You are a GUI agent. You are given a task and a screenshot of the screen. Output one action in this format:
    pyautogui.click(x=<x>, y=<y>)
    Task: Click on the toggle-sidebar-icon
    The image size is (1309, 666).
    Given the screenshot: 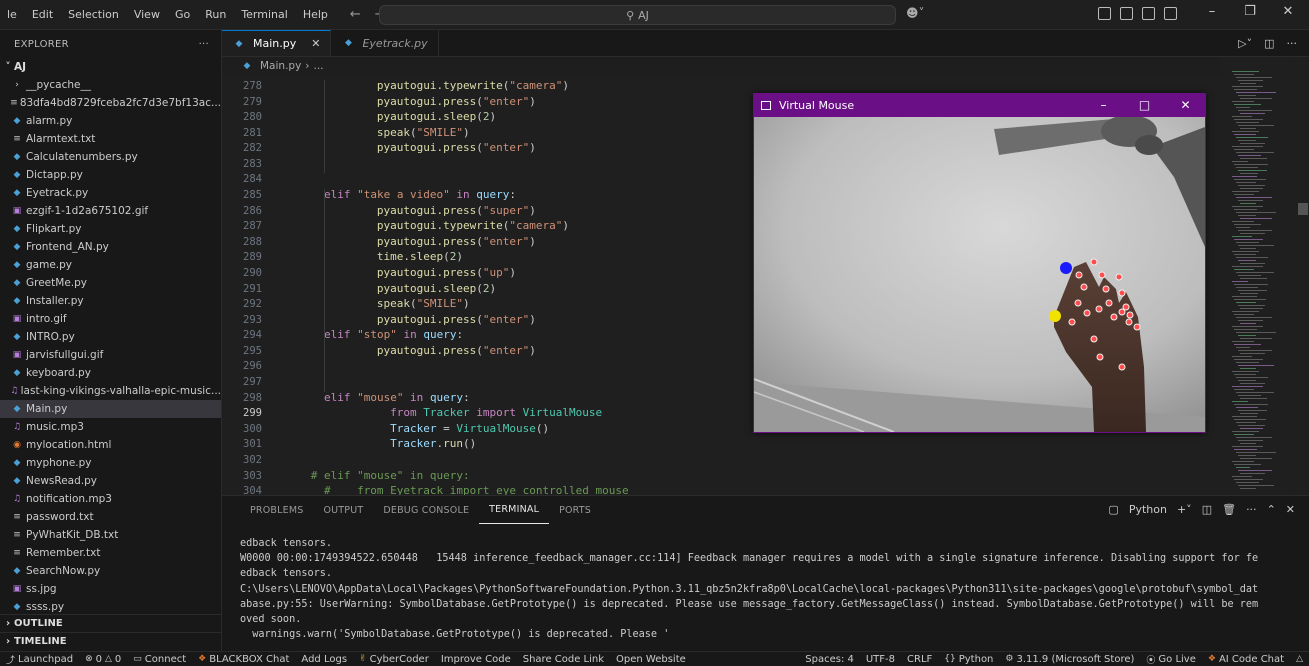 What is the action you would take?
    pyautogui.click(x=1126, y=13)
    